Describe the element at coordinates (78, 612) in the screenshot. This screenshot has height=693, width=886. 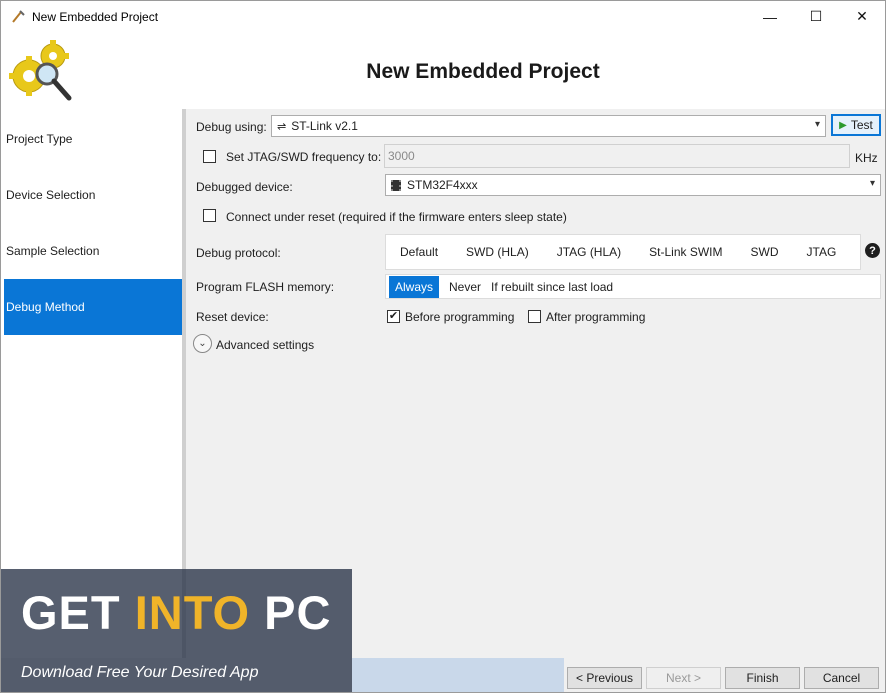
I see `watermark-text-a: GET` at that location.